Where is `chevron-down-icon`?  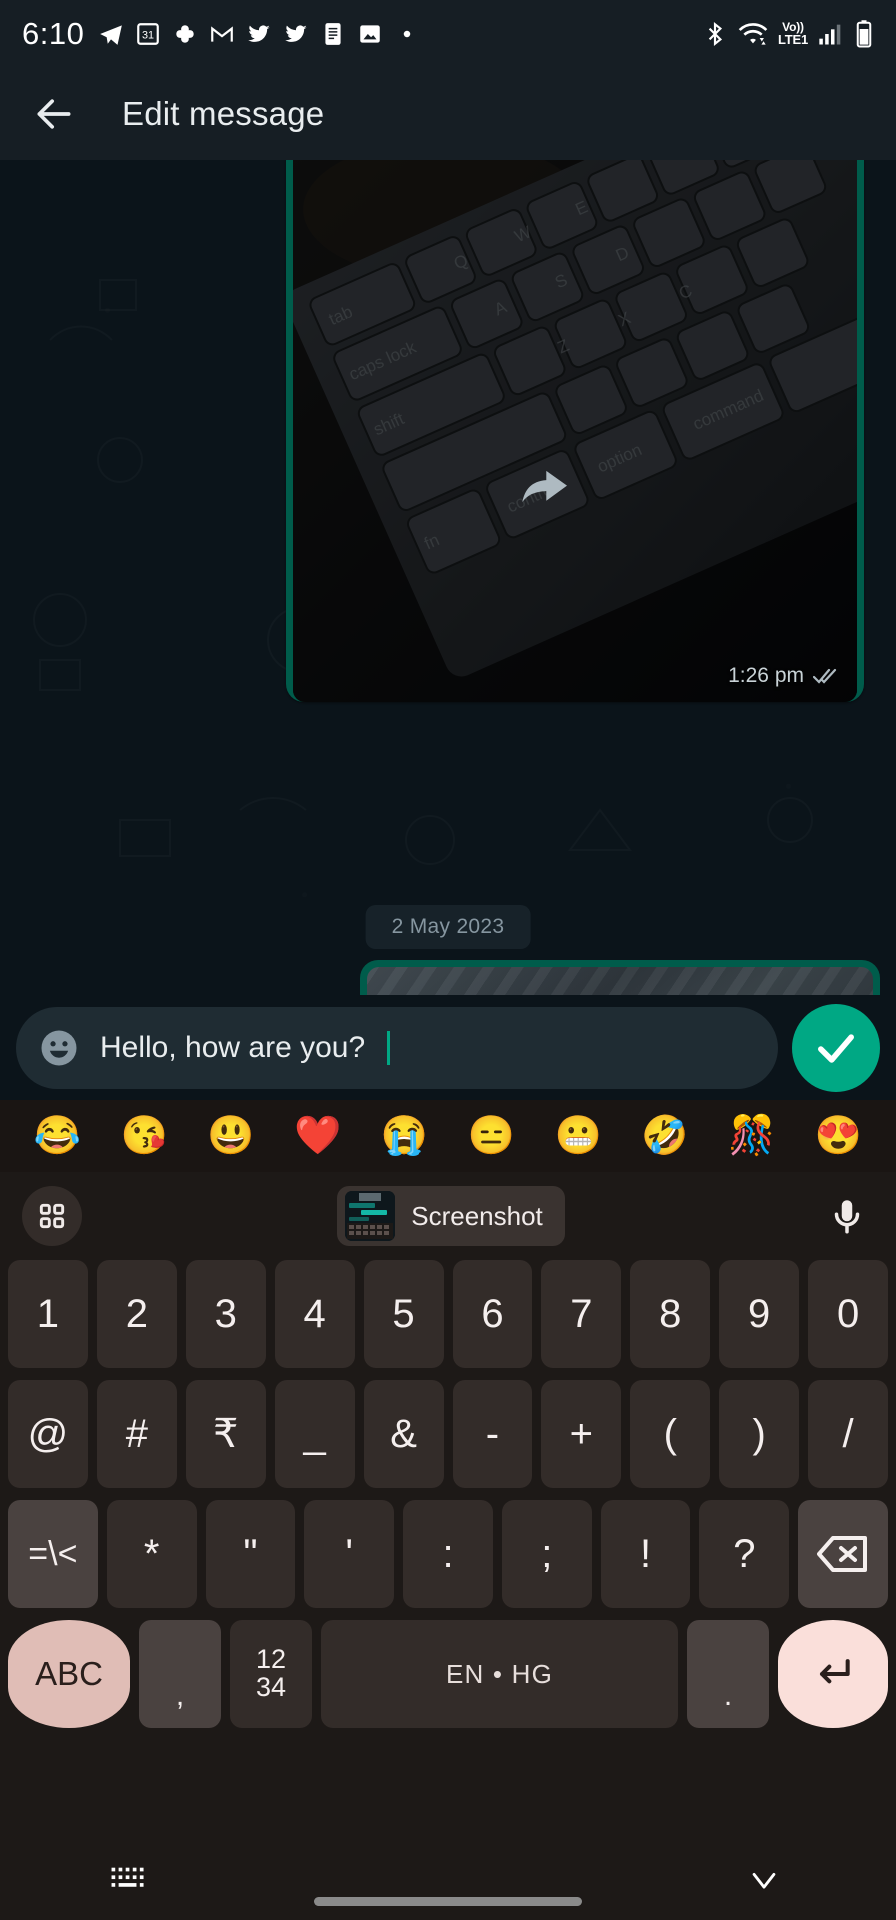
chevron-down-icon is located at coordinates (764, 1880).